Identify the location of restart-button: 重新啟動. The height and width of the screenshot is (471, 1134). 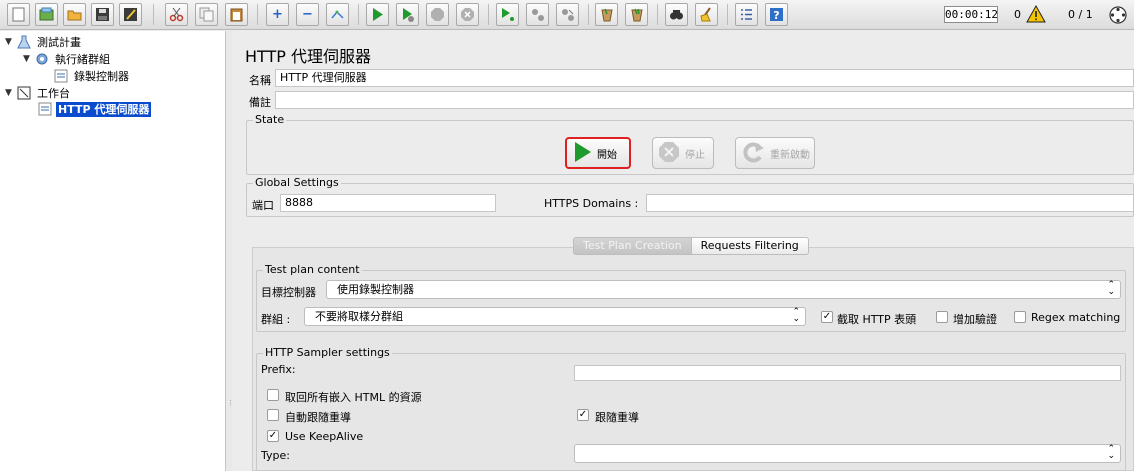
(775, 153).